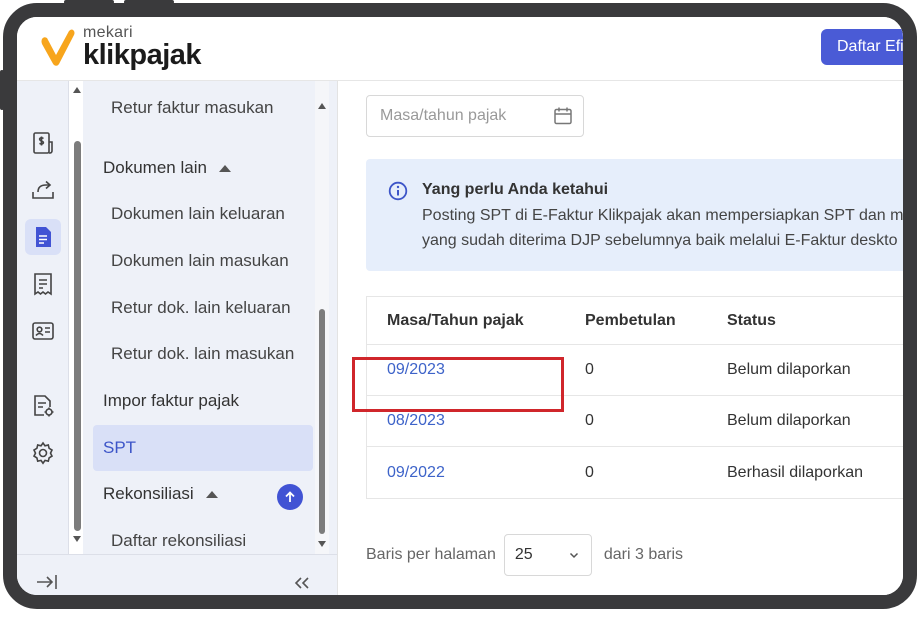 This screenshot has width=920, height=628. What do you see at coordinates (43, 237) in the screenshot?
I see `document-active-icon` at bounding box center [43, 237].